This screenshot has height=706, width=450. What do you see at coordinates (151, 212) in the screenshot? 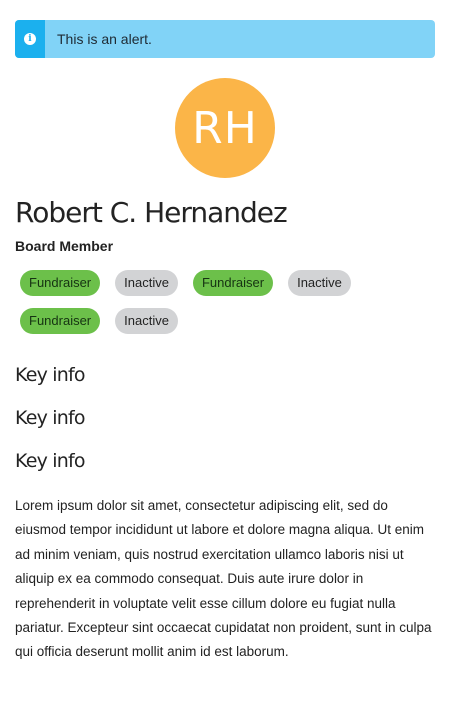
I see `profile-name: Robert C. Hernandez` at bounding box center [151, 212].